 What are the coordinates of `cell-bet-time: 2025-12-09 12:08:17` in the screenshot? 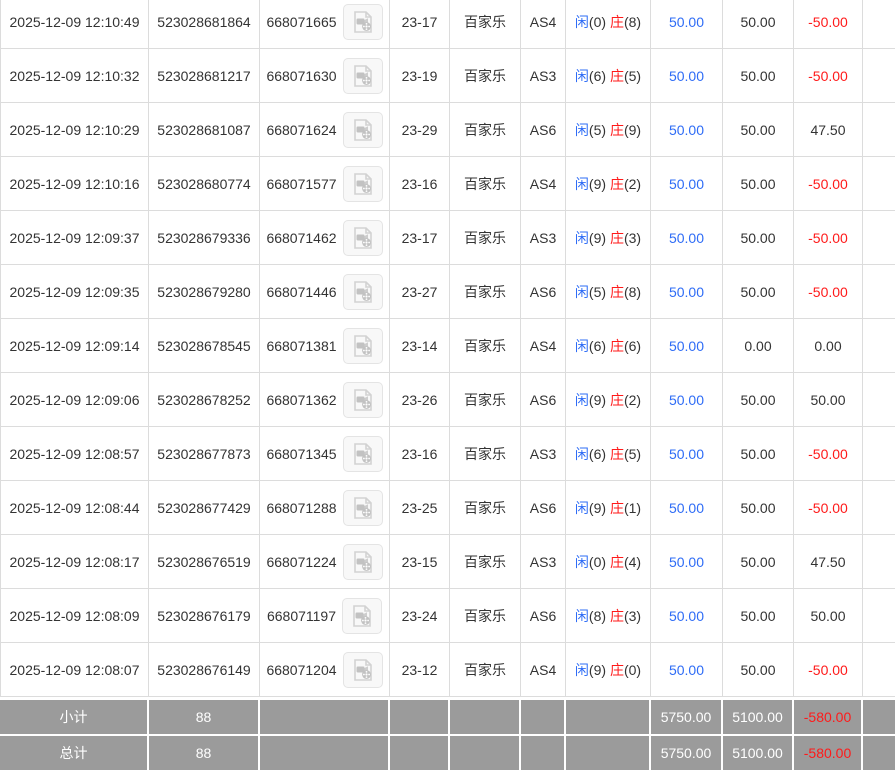 It's located at (75, 562).